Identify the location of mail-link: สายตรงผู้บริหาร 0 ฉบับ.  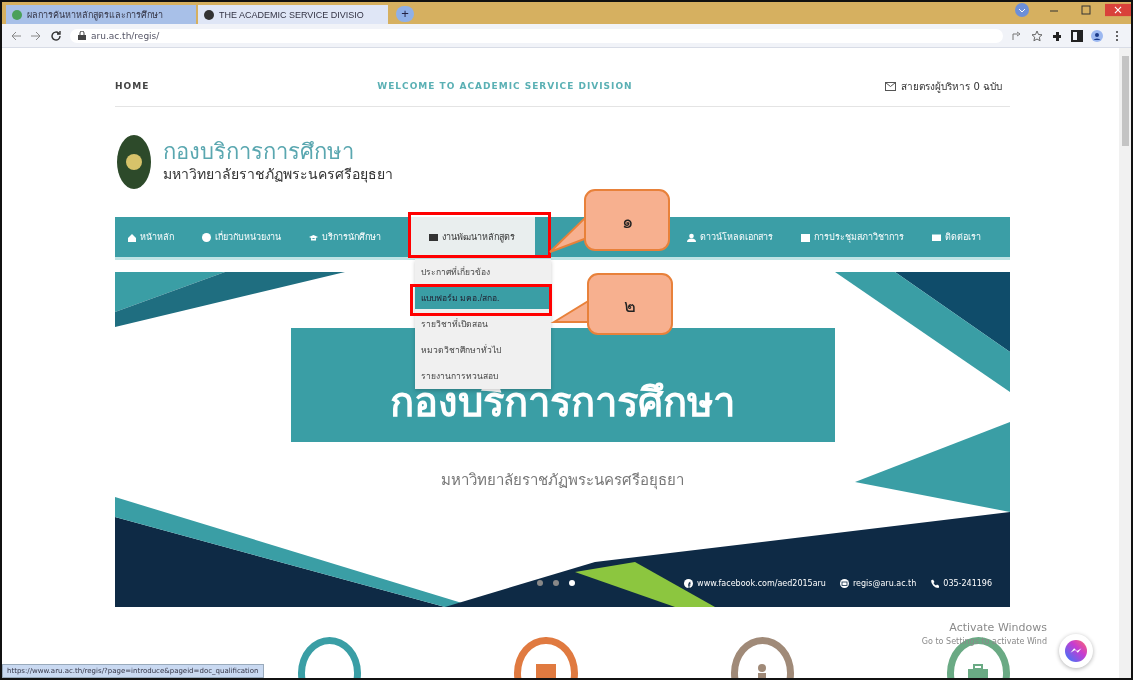
(951, 86).